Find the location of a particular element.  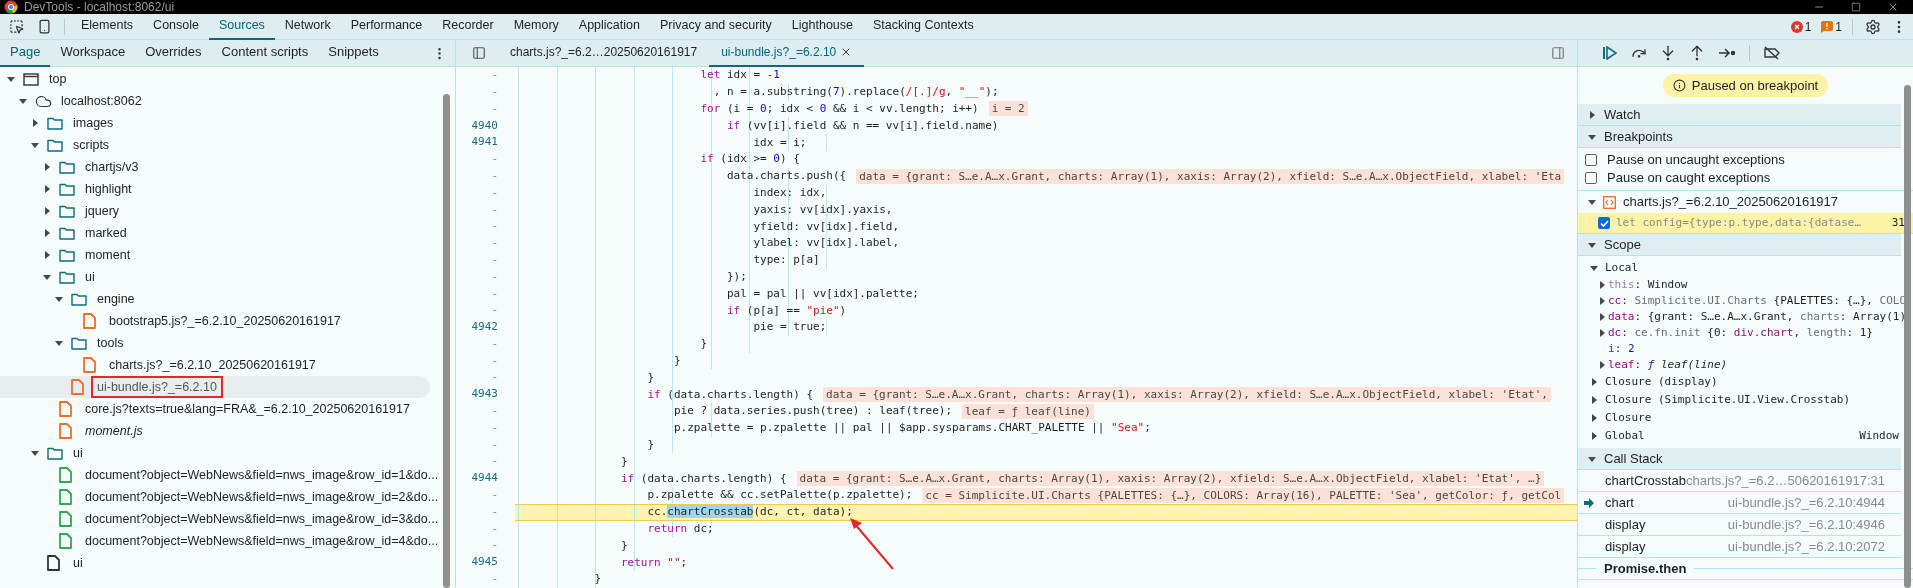

tree-item: highlight is located at coordinates (215, 189).